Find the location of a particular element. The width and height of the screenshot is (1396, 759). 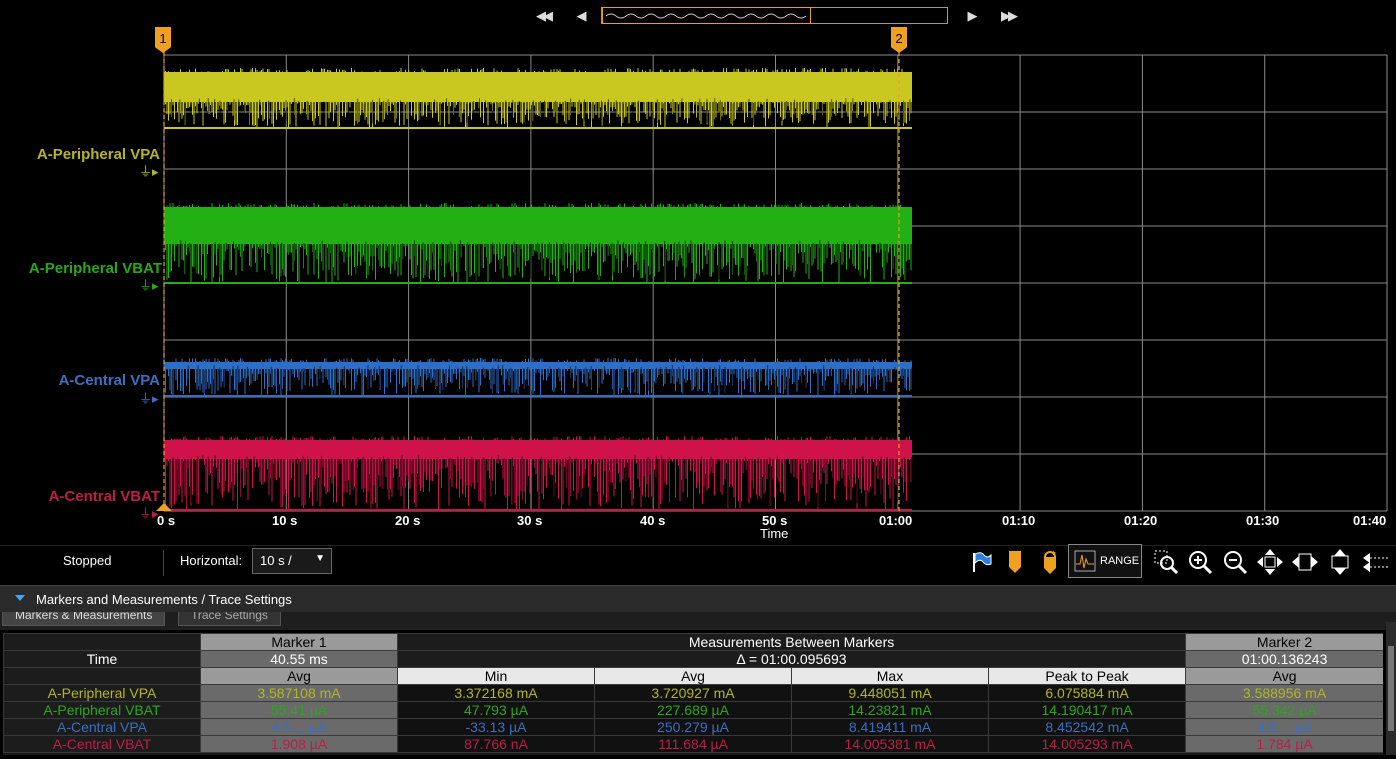

marker1-time: 40.55 ms is located at coordinates (299, 659).